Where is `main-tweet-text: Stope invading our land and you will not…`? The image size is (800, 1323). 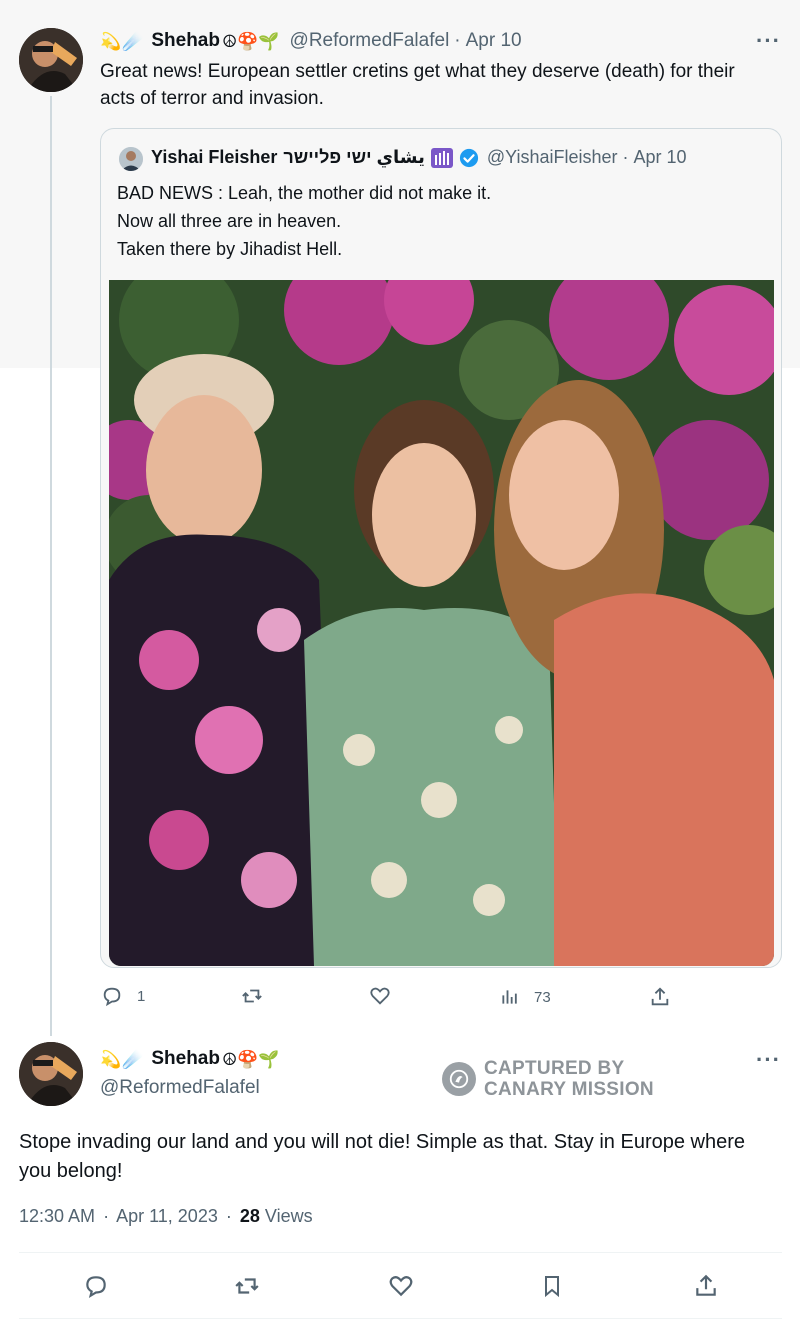 main-tweet-text: Stope invading our land and you will not… is located at coordinates (382, 1156).